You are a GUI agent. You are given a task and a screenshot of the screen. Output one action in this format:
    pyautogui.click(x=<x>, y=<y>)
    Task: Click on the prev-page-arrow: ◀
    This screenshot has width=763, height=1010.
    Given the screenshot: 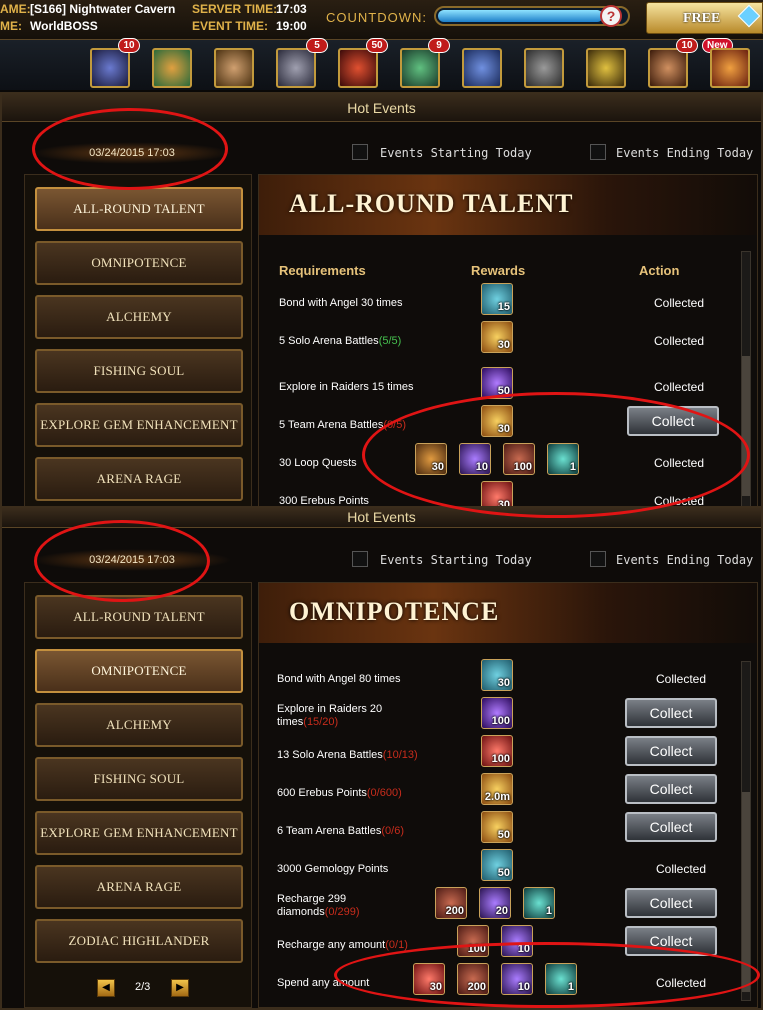 What is the action you would take?
    pyautogui.click(x=106, y=988)
    